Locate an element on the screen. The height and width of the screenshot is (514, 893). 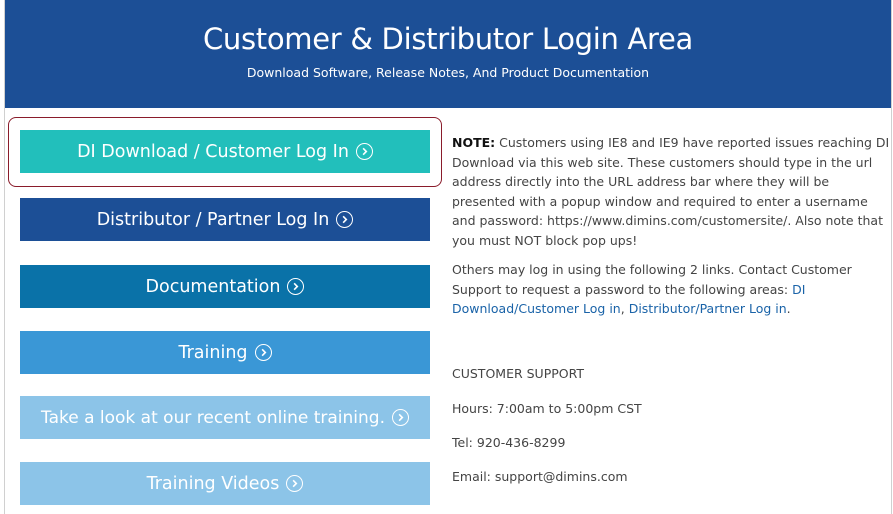
button-label: Distributor / Partner Log In is located at coordinates (213, 219).